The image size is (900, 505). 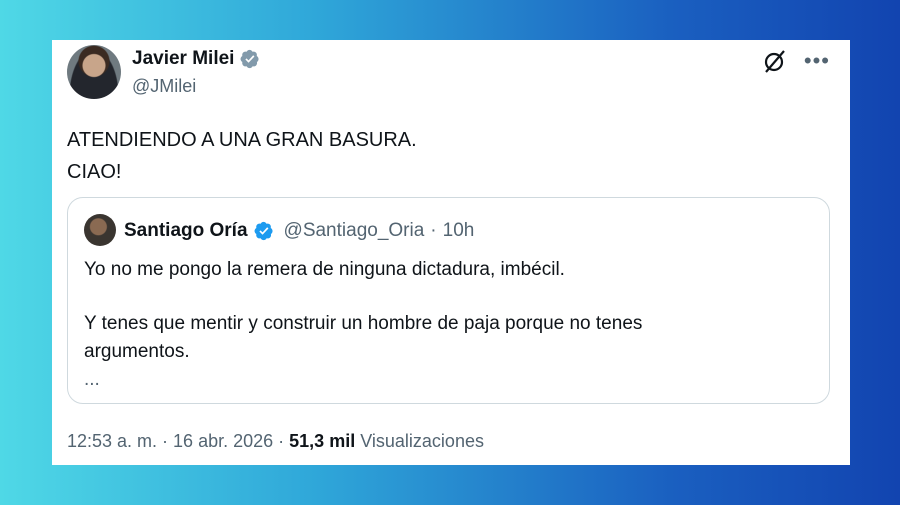 I want to click on author-avatar, so click(x=94, y=72).